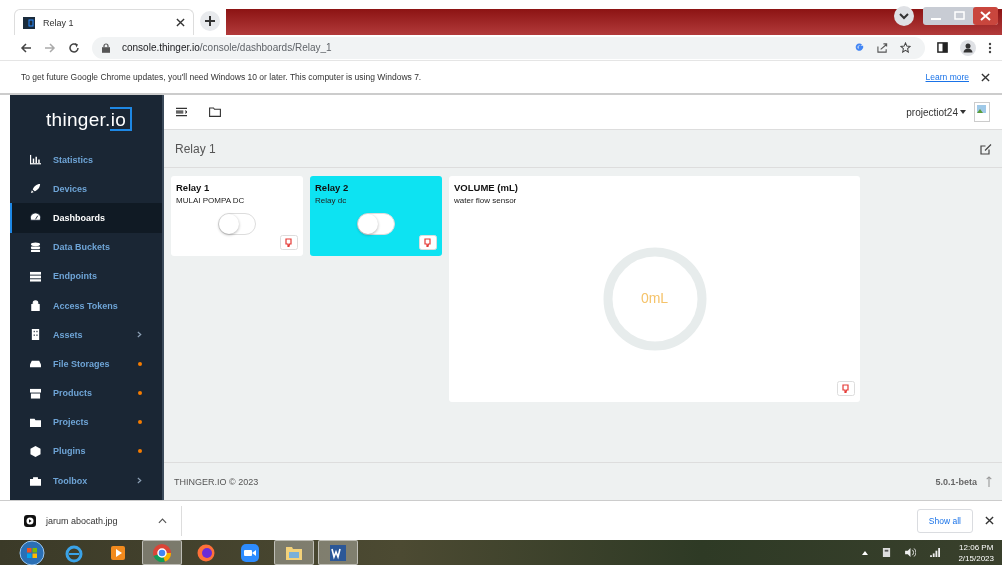  Describe the element at coordinates (35, 160) in the screenshot. I see `bar-chart-icon` at that location.